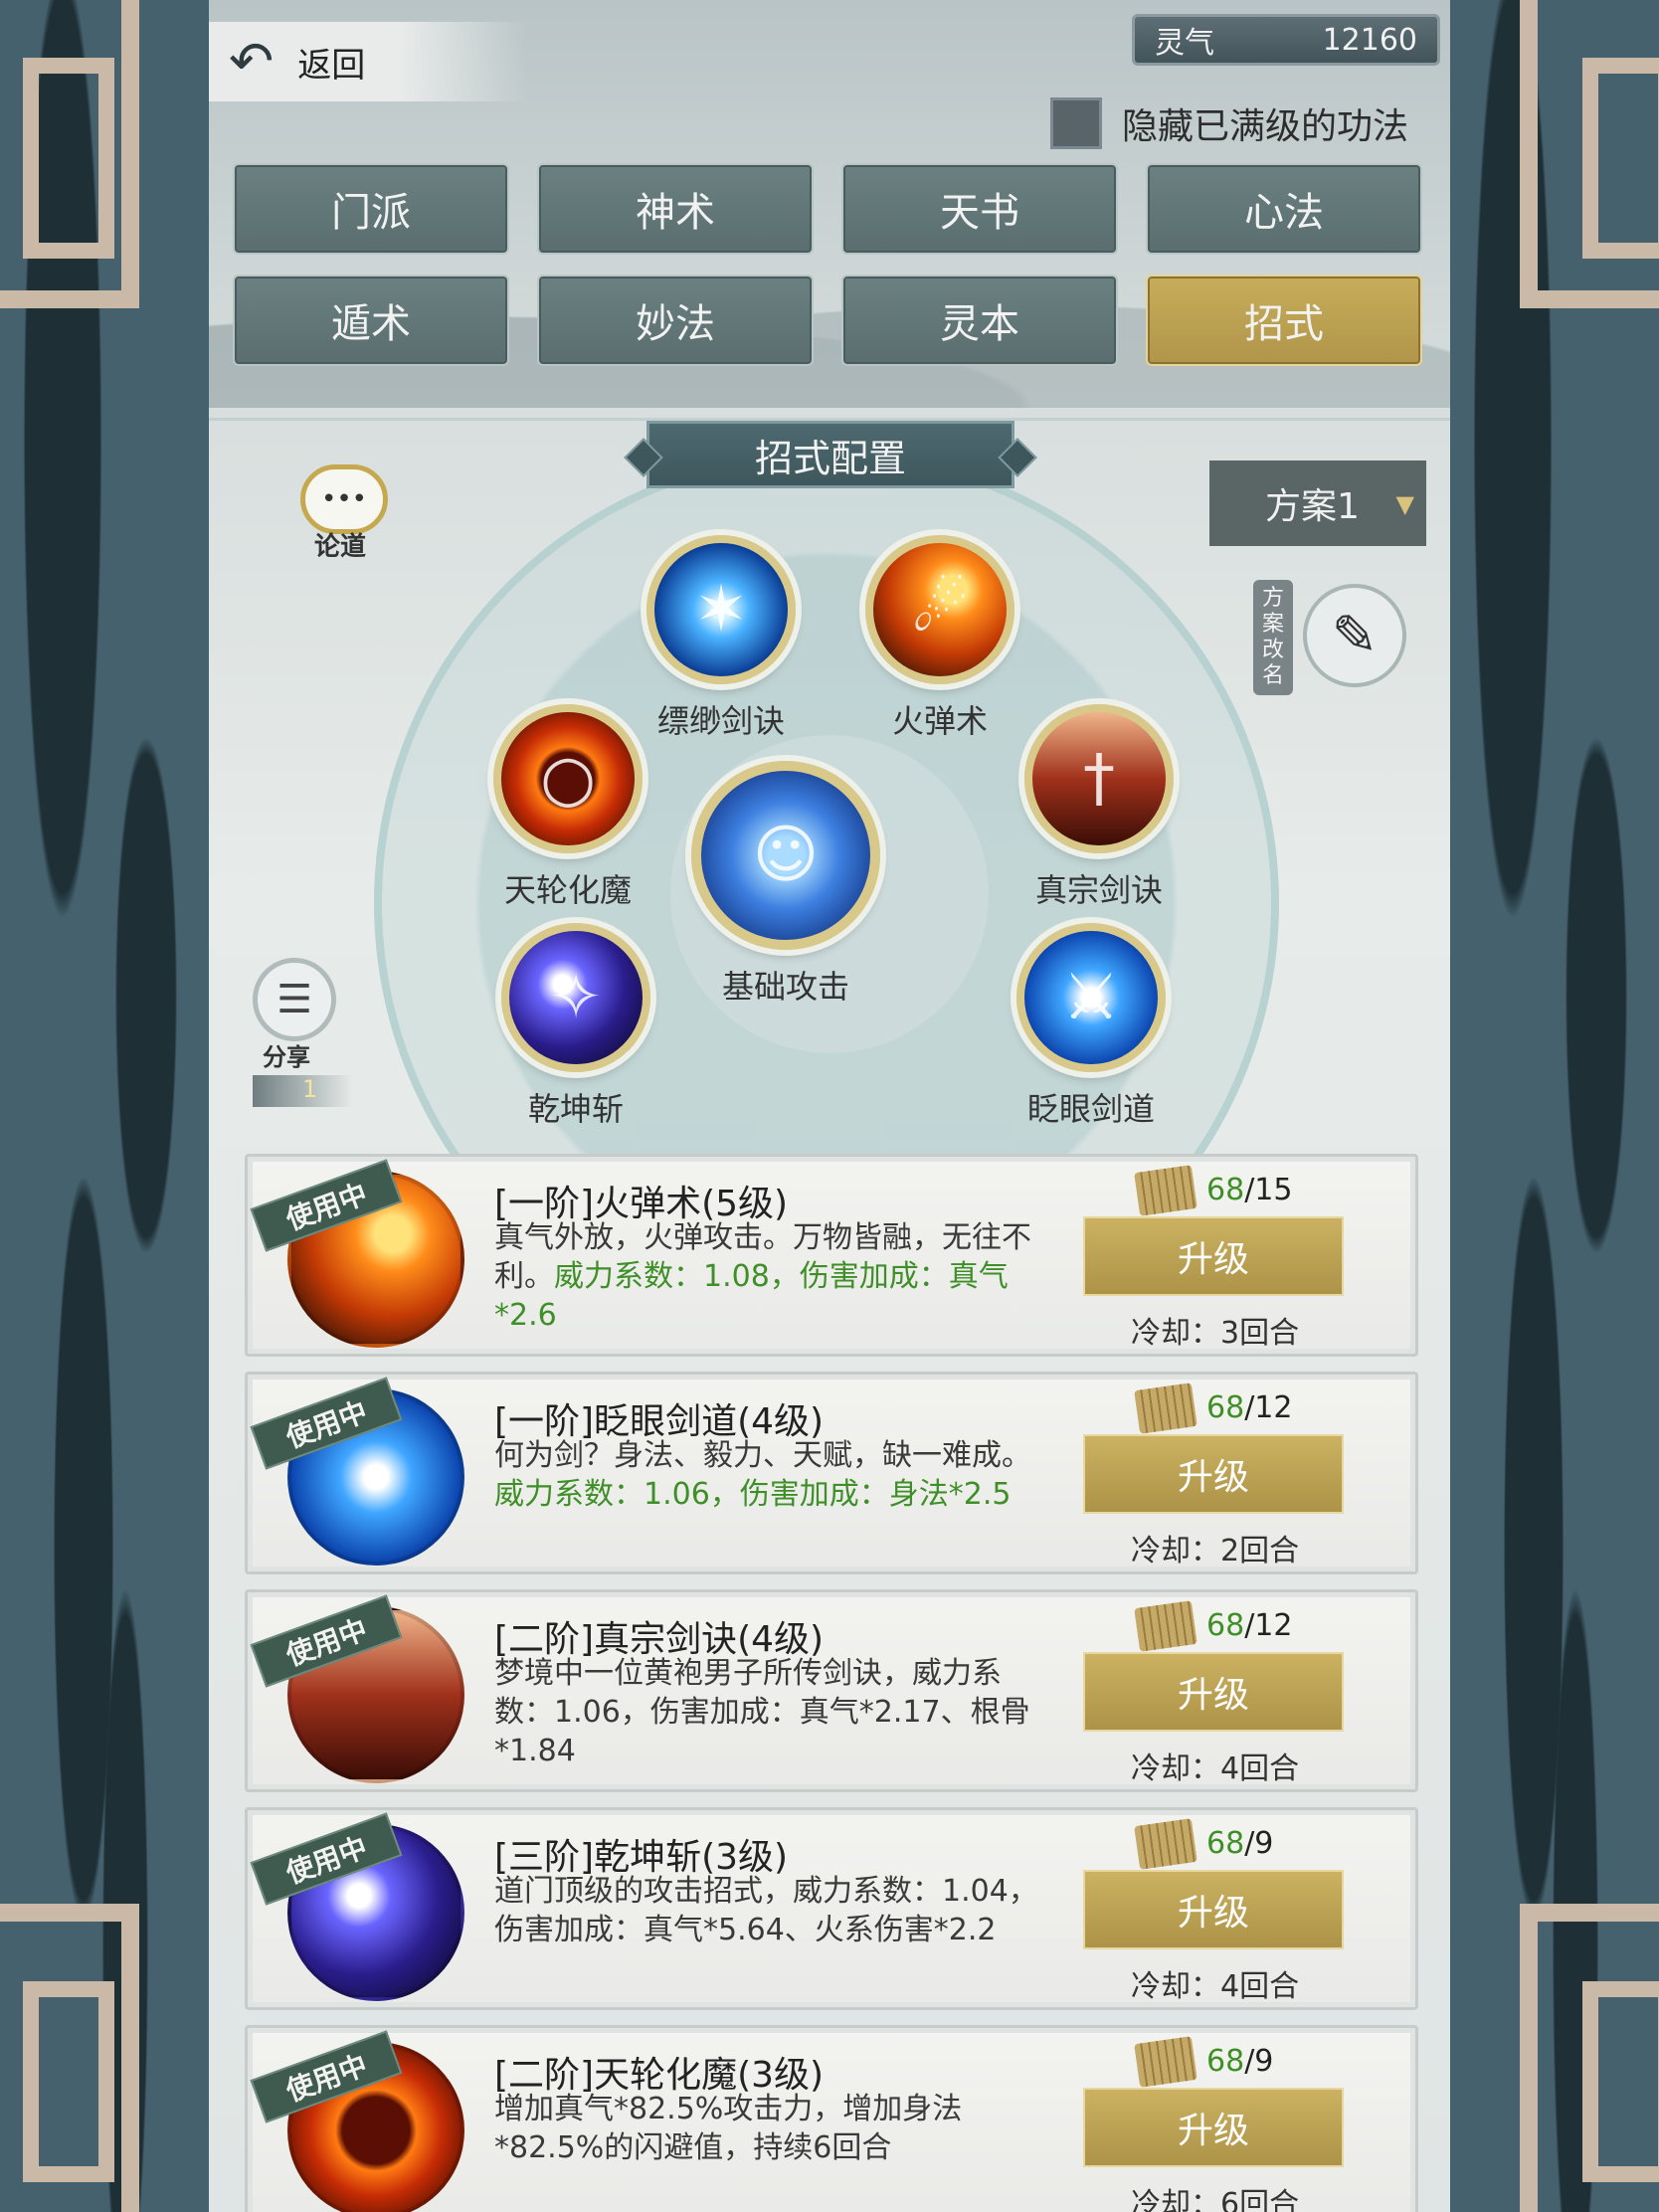  What do you see at coordinates (1215, 2199) in the screenshot?
I see `cooldown-text: 冷却：6回合` at bounding box center [1215, 2199].